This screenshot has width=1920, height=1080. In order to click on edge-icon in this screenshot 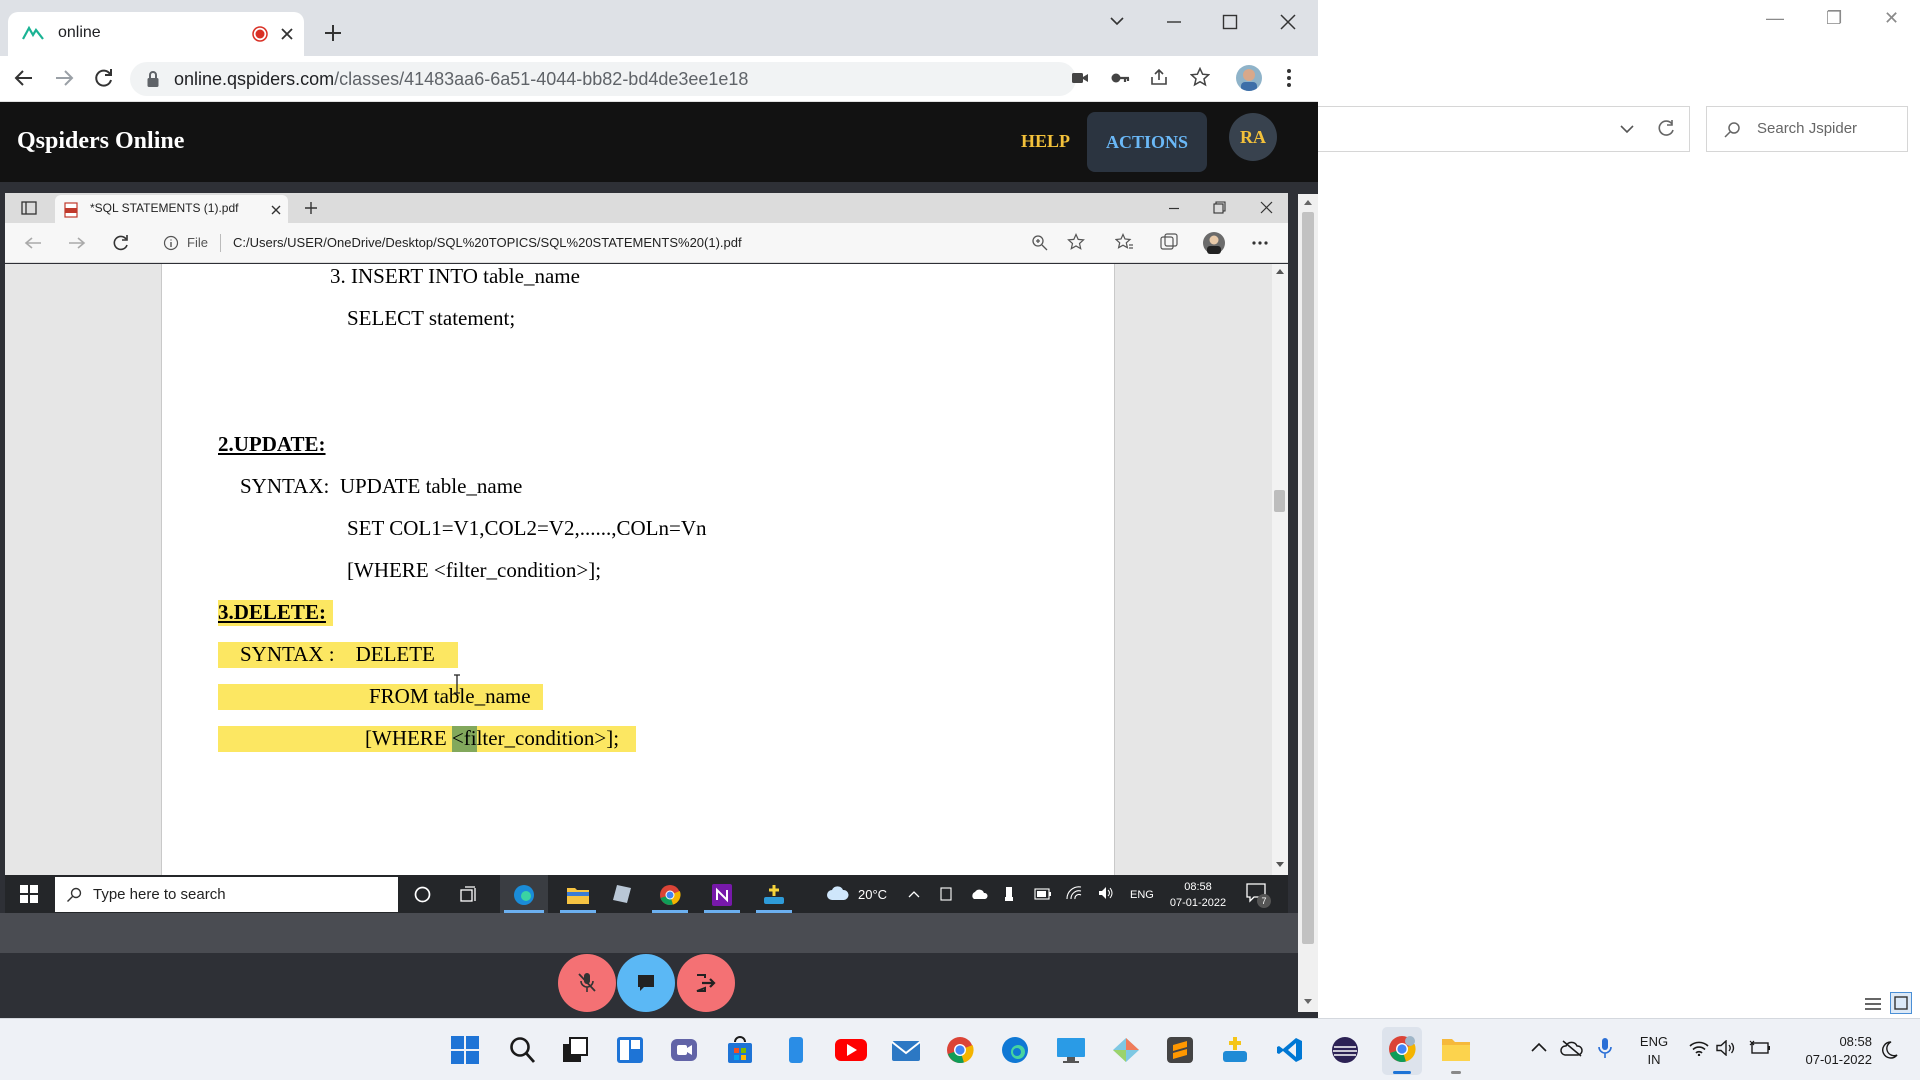, I will do `click(1015, 1050)`.